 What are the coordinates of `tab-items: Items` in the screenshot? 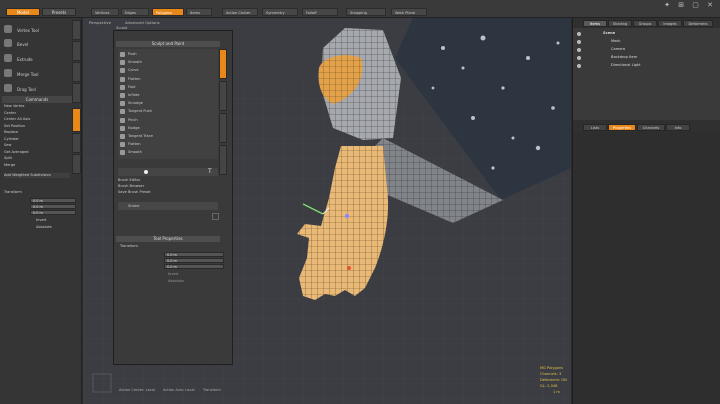 It's located at (595, 23).